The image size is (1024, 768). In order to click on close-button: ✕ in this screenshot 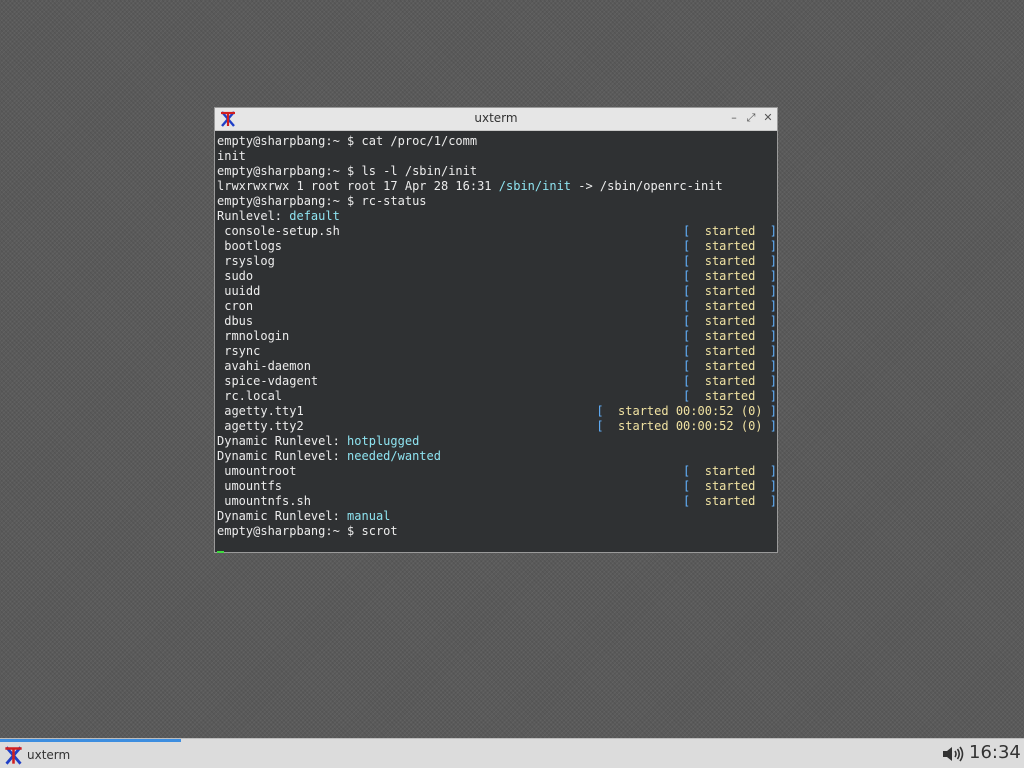, I will do `click(768, 118)`.